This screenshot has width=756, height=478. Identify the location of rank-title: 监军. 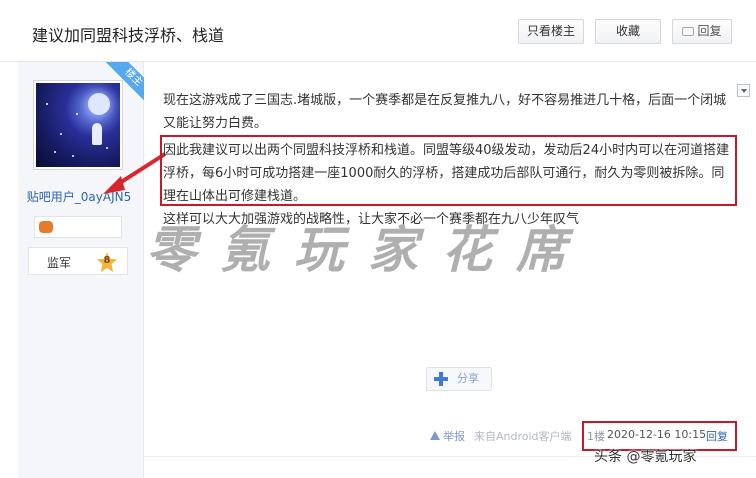
(59, 263).